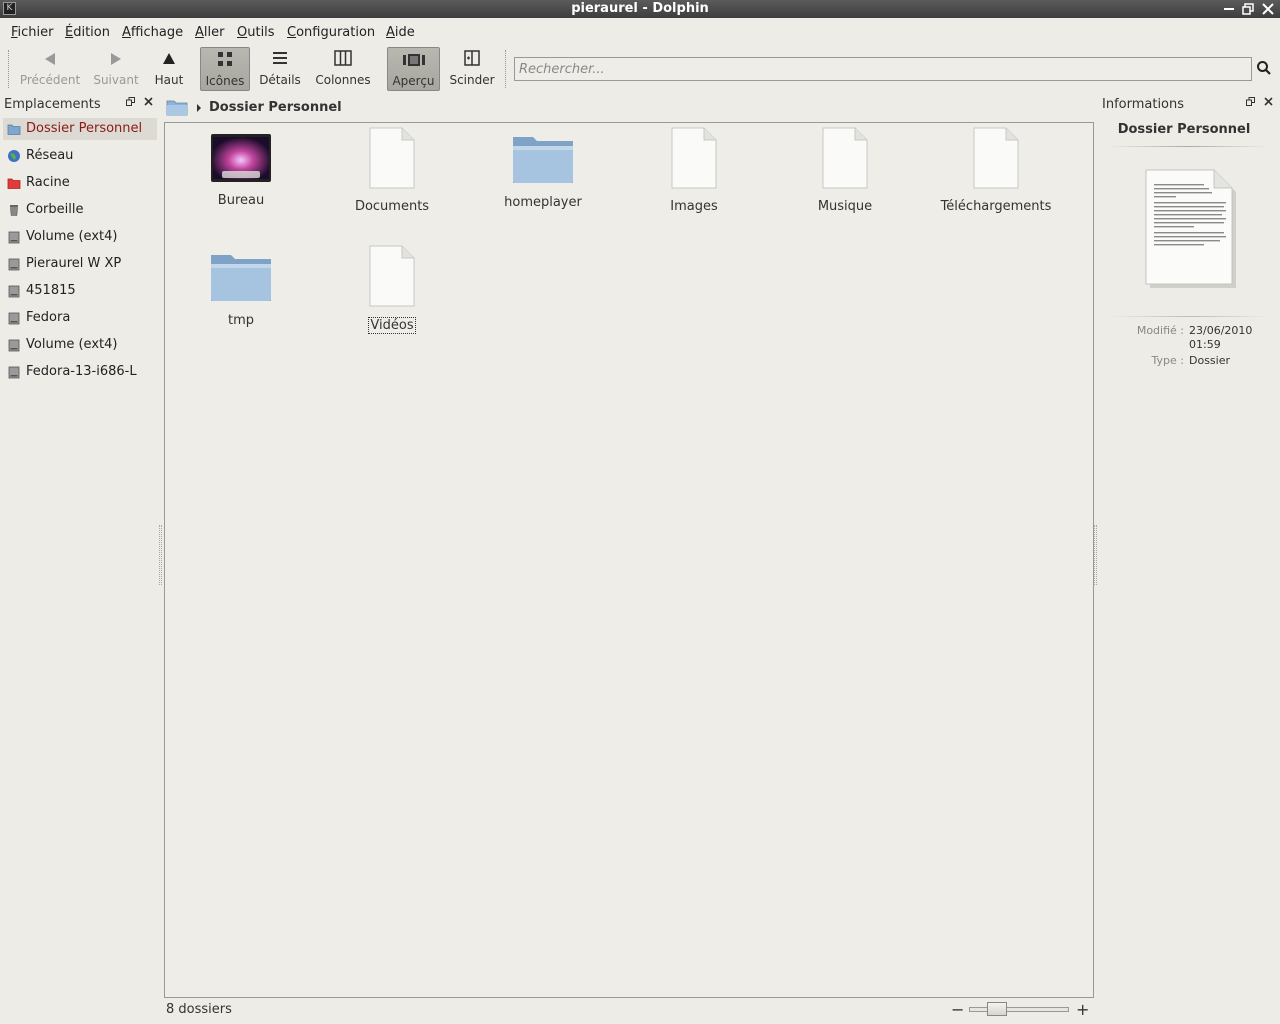 Image resolution: width=1280 pixels, height=1024 pixels. I want to click on breadcrumb-current: Dossier Personnel, so click(275, 107).